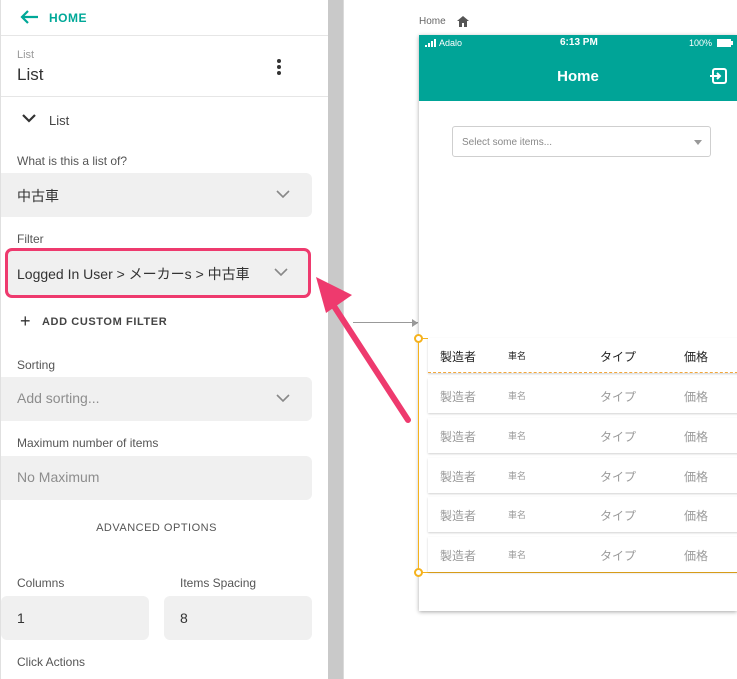  I want to click on home-link: HOME, so click(68, 18).